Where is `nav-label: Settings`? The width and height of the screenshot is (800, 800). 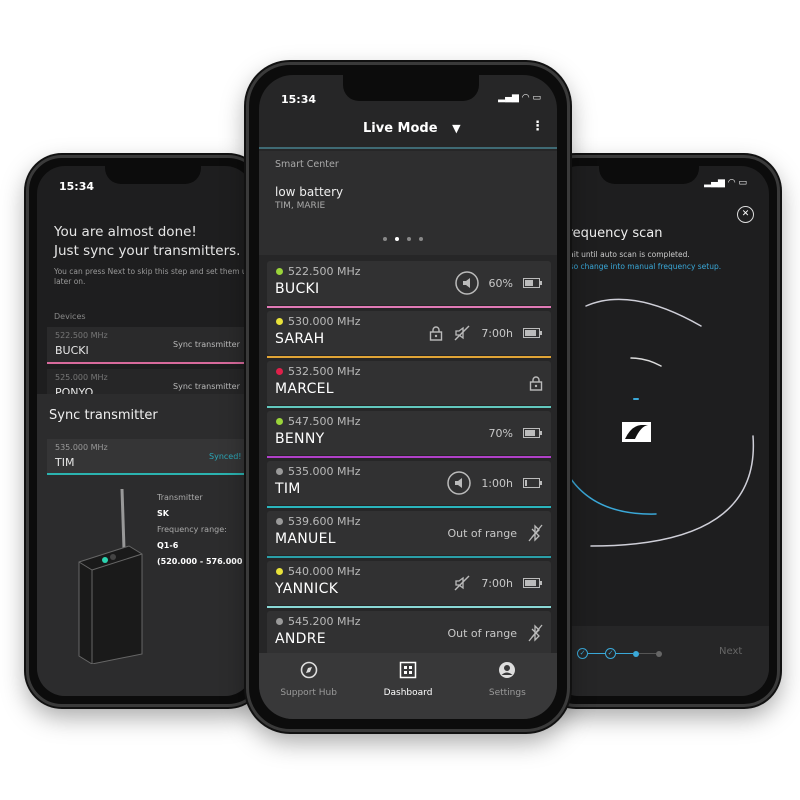
nav-label: Settings is located at coordinates (507, 693).